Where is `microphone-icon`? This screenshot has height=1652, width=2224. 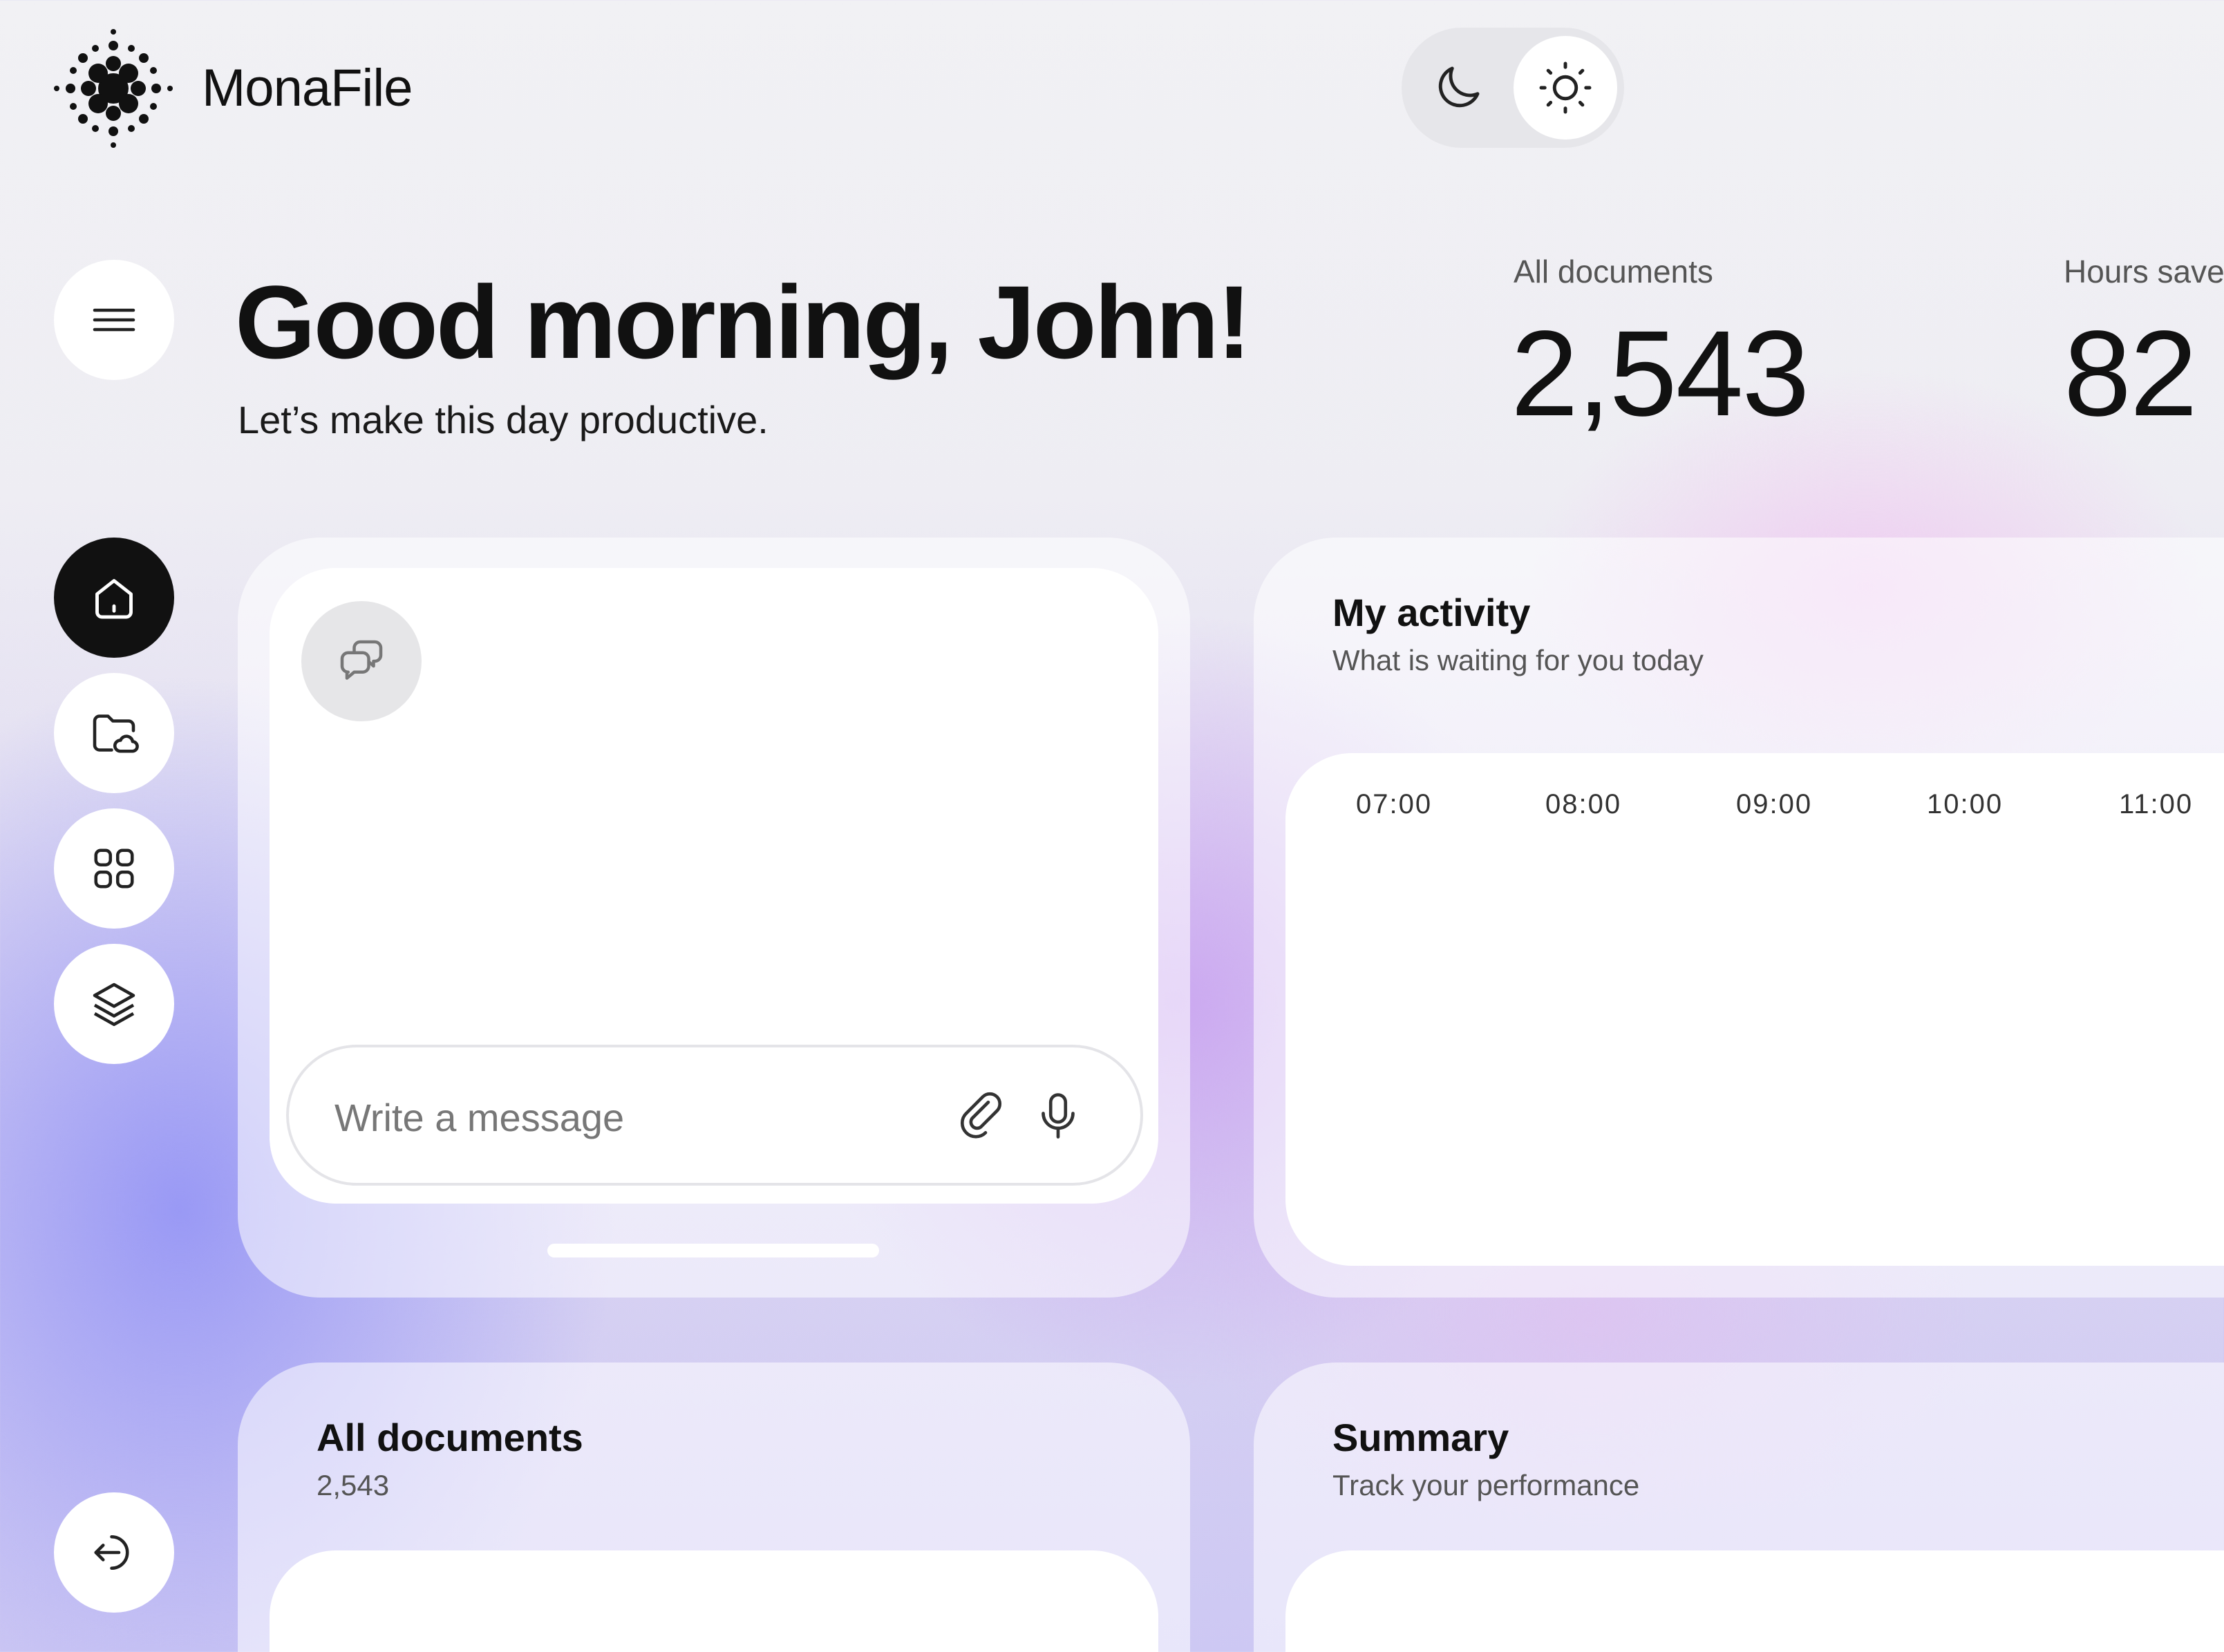 microphone-icon is located at coordinates (1058, 1116).